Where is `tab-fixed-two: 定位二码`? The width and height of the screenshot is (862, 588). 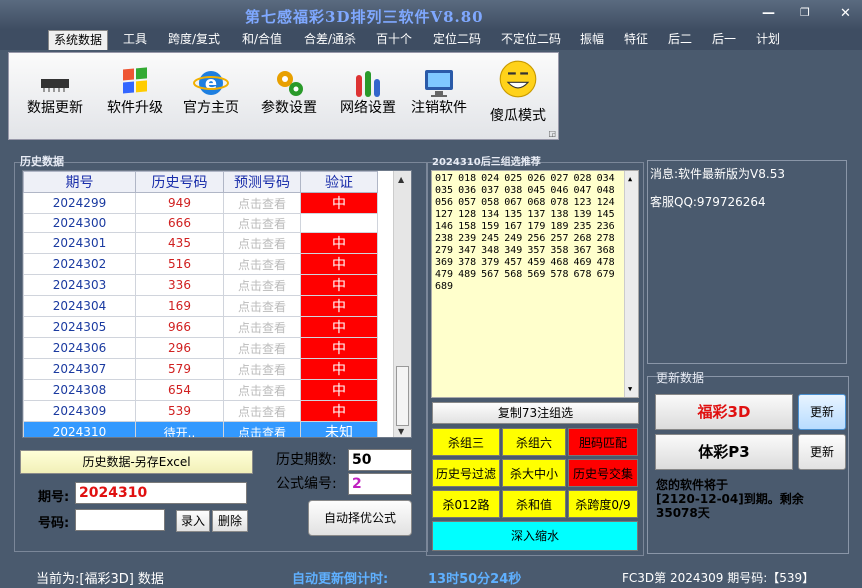
tab-fixed-two: 定位二码 is located at coordinates (457, 40).